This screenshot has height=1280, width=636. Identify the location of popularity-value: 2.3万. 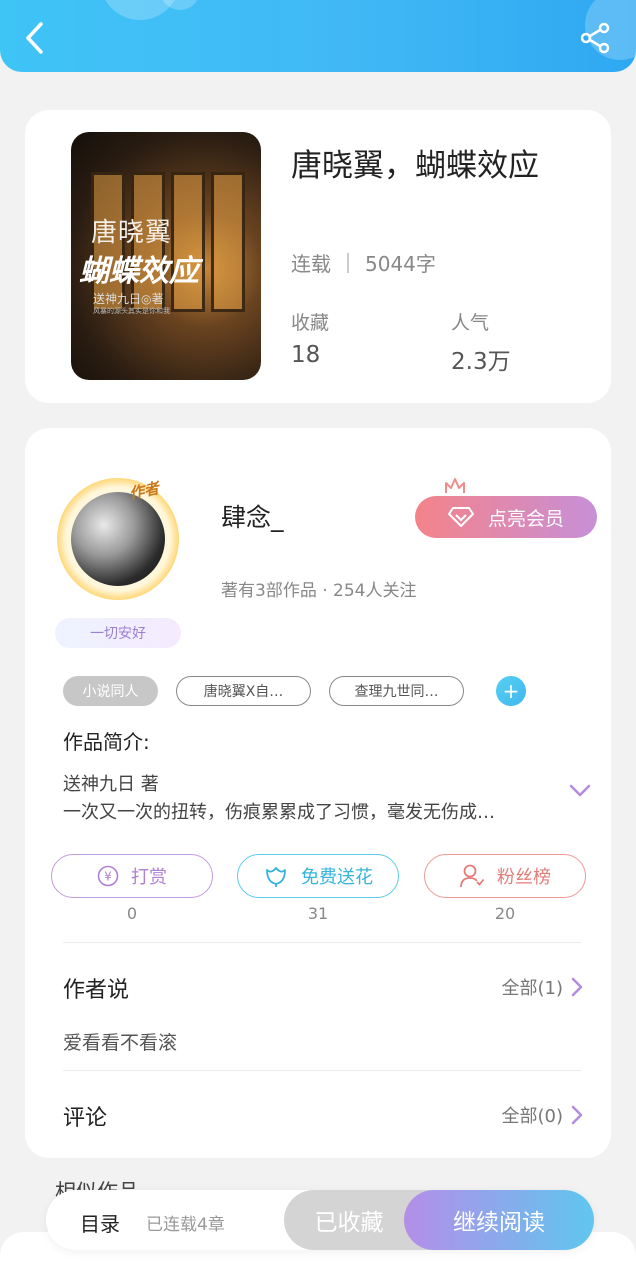
(481, 362).